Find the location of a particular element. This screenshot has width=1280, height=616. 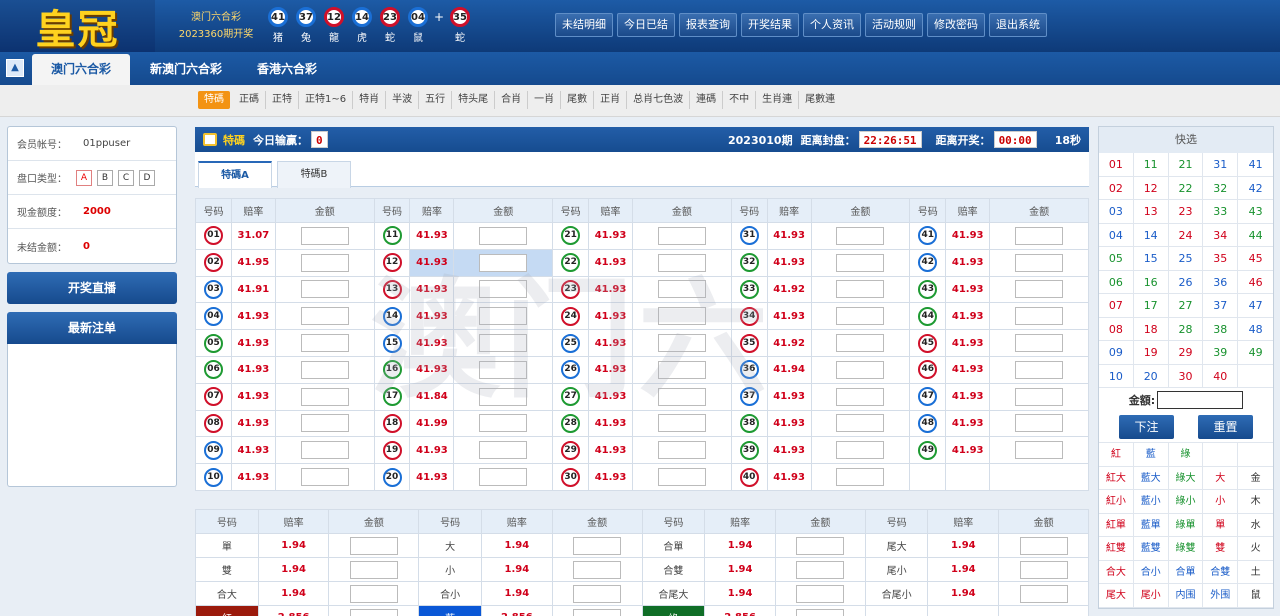

quick-category: 綠小 is located at coordinates (1186, 502).